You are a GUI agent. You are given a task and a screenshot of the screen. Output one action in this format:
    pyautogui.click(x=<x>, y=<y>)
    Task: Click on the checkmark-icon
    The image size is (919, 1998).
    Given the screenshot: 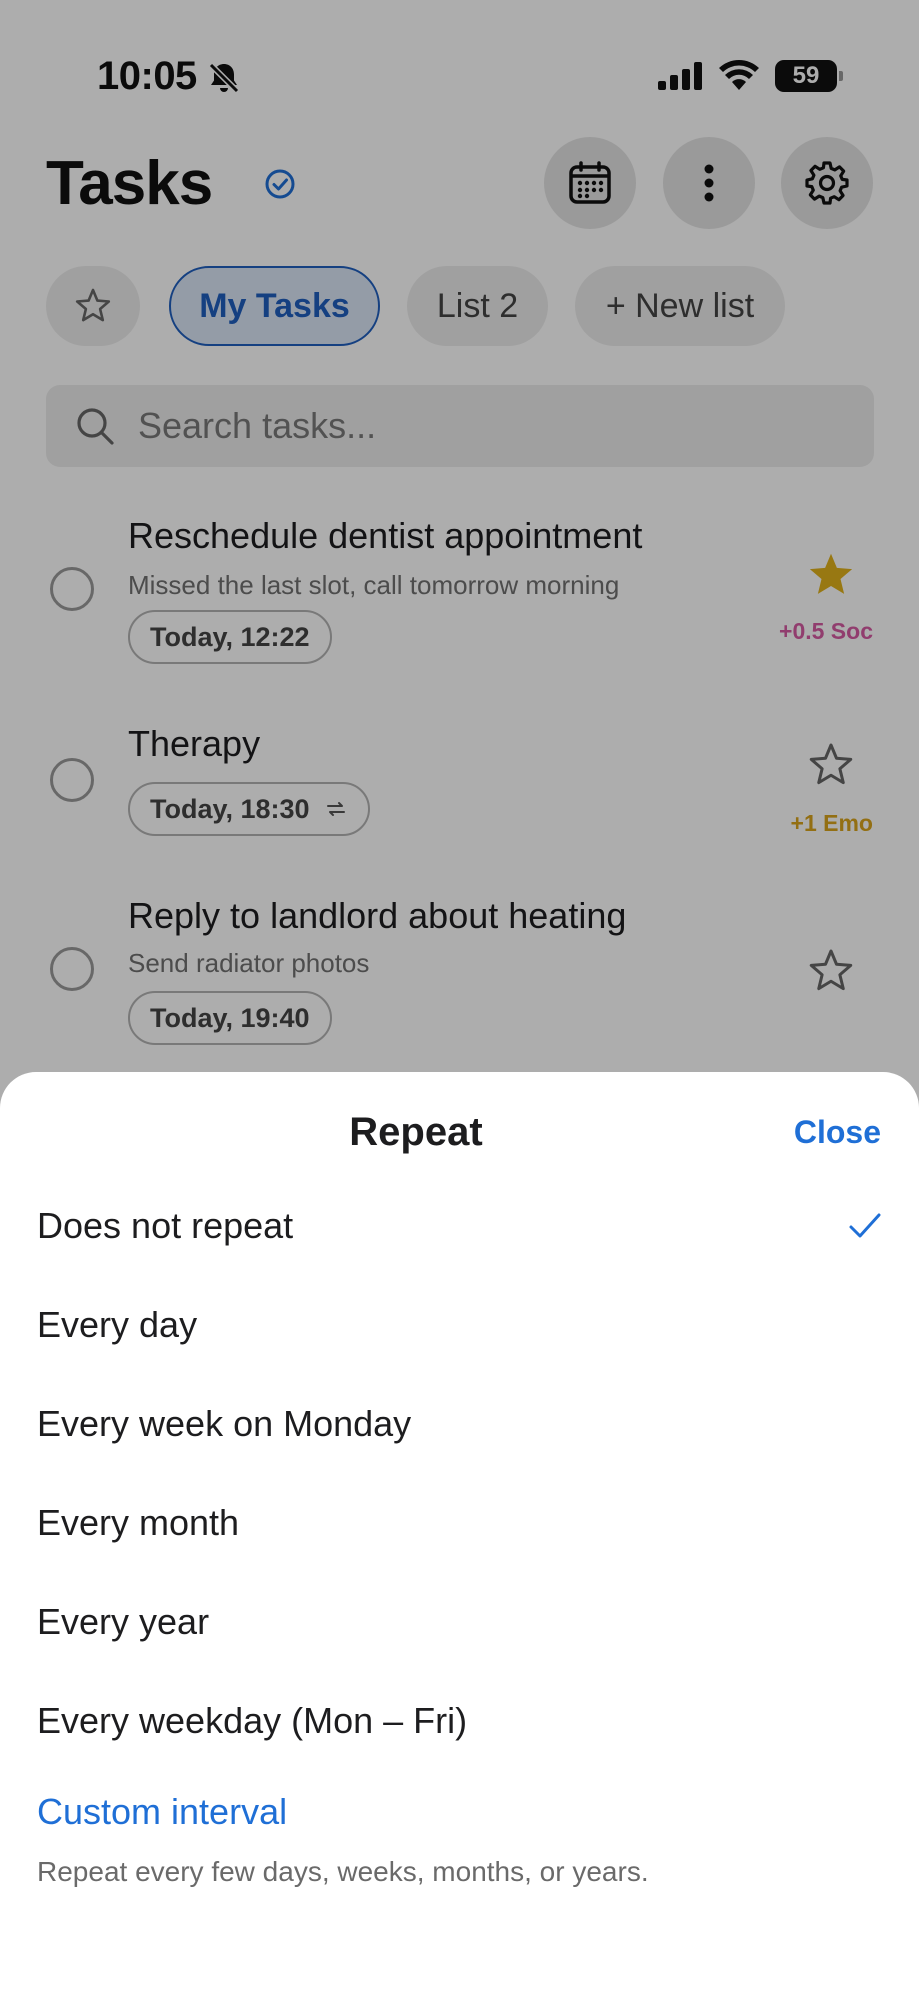 What is the action you would take?
    pyautogui.click(x=865, y=1225)
    